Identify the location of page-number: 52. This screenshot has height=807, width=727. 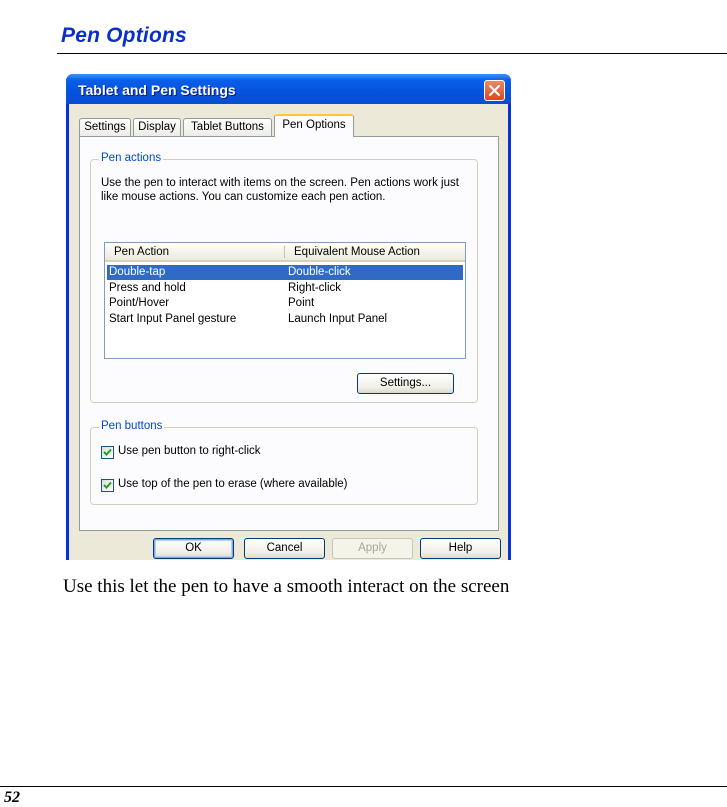
(12, 797).